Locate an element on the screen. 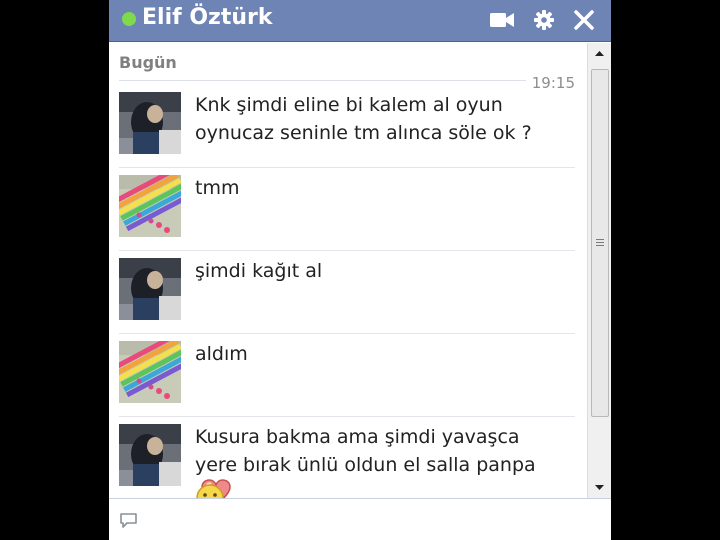 The image size is (720, 540). online-status-icon is located at coordinates (129, 19).